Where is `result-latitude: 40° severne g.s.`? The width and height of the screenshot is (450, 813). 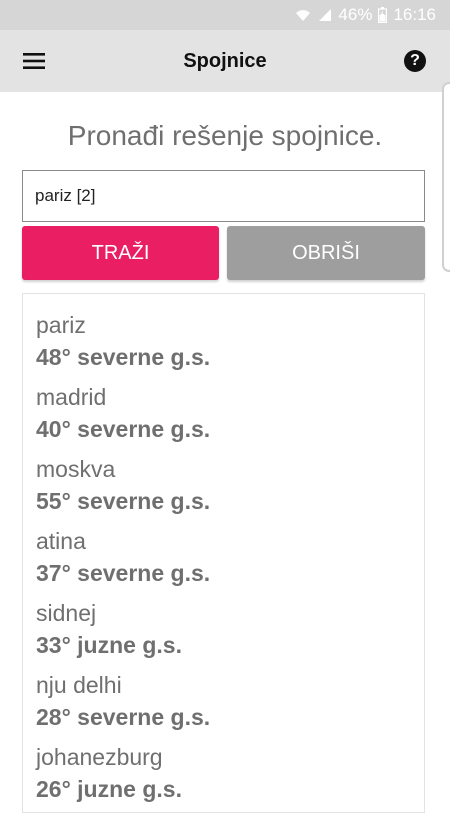
result-latitude: 40° severne g.s. is located at coordinates (123, 429).